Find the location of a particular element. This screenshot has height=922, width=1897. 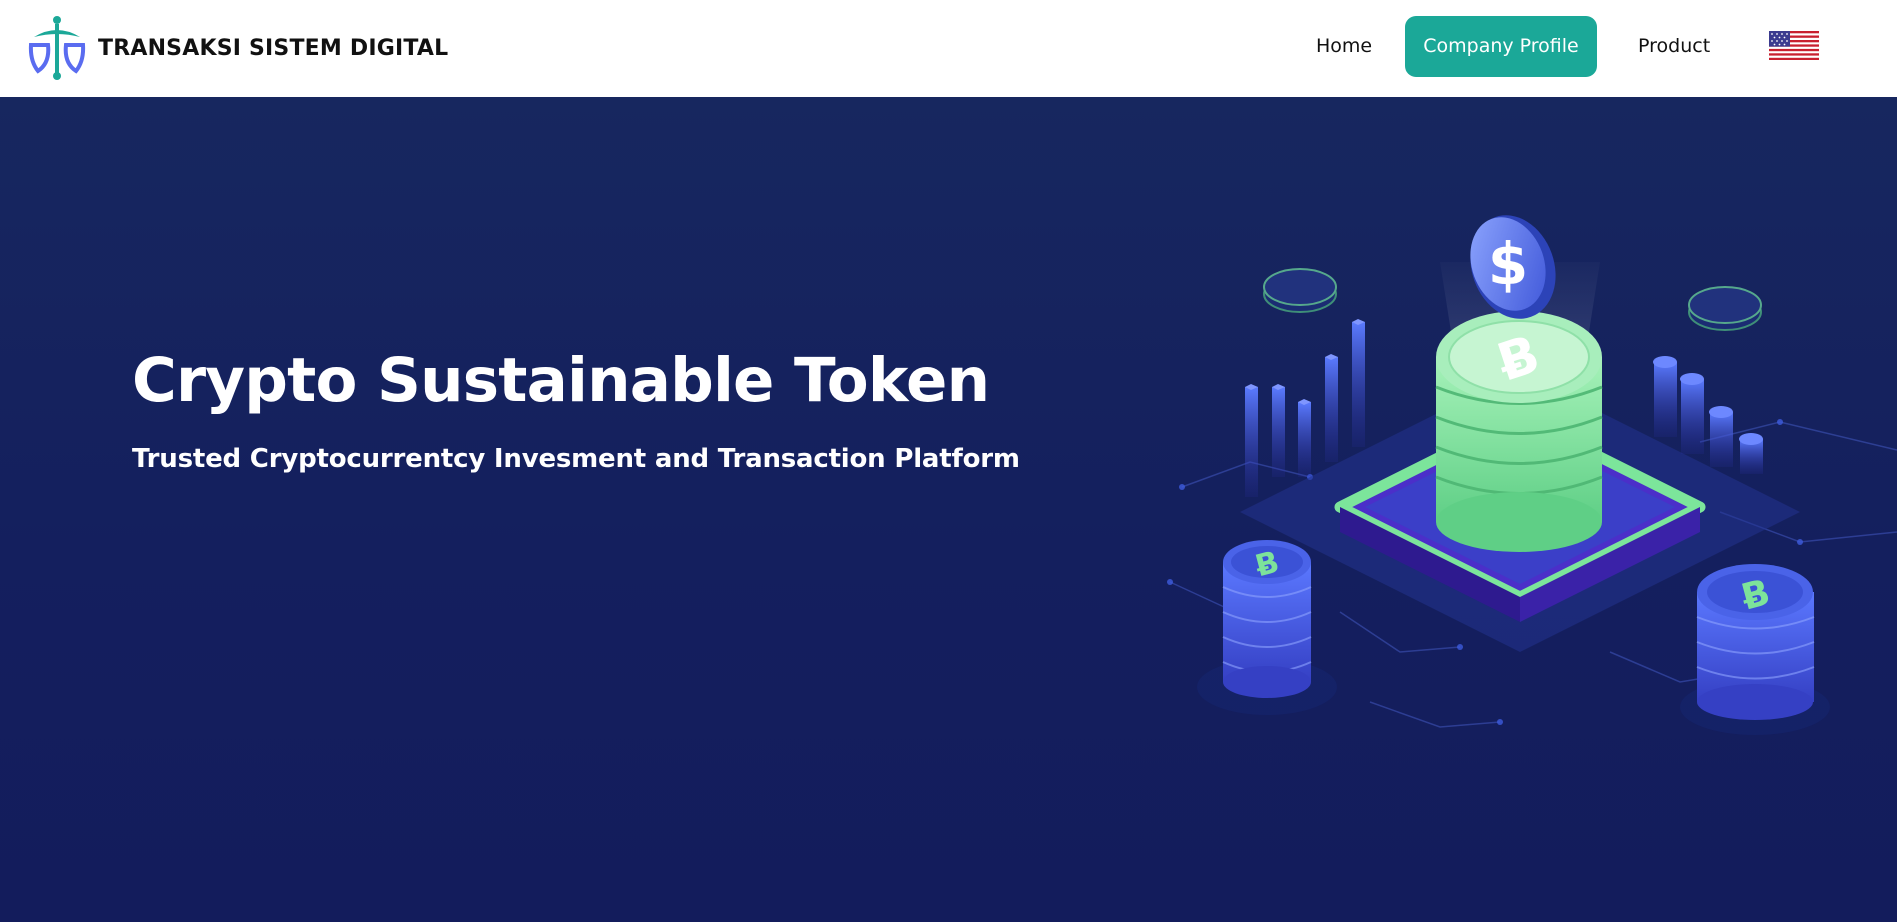

tsd-logo-icon is located at coordinates (57, 48).